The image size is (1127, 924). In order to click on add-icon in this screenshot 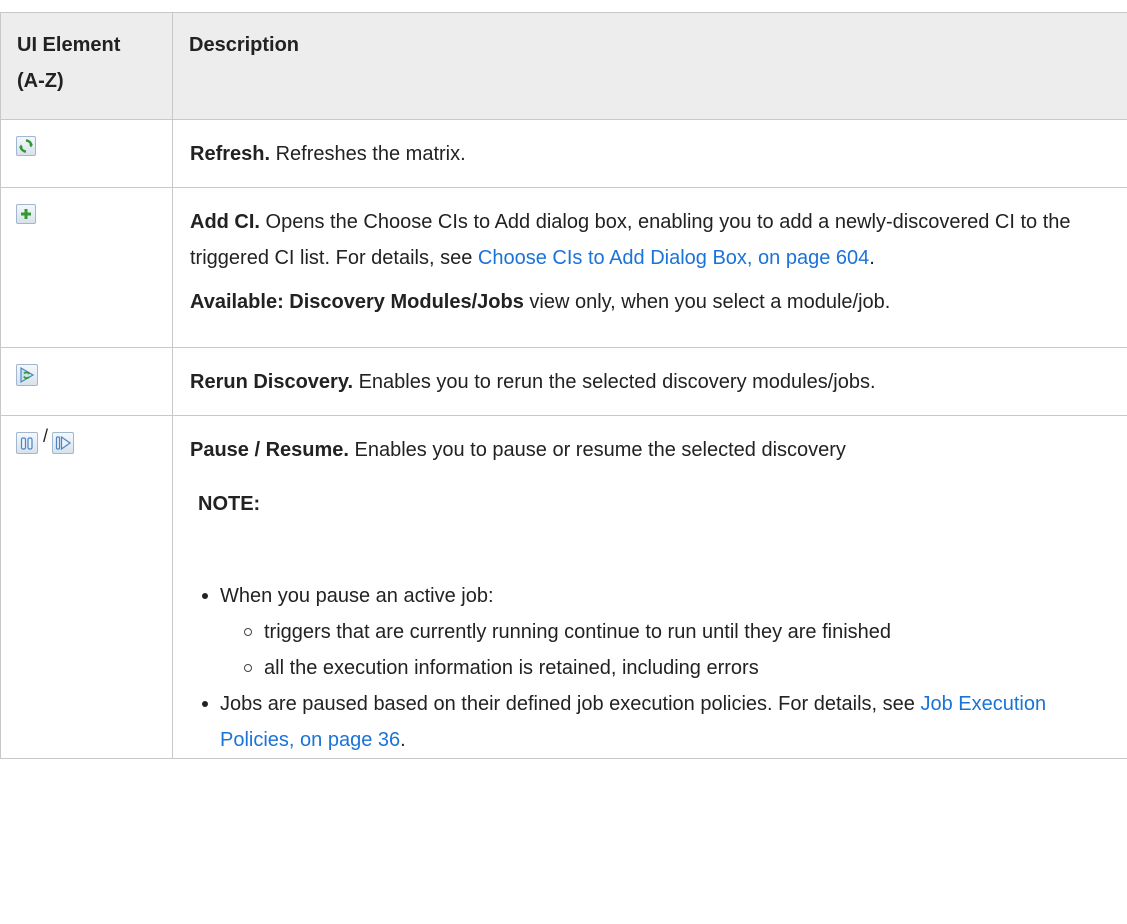, I will do `click(26, 214)`.